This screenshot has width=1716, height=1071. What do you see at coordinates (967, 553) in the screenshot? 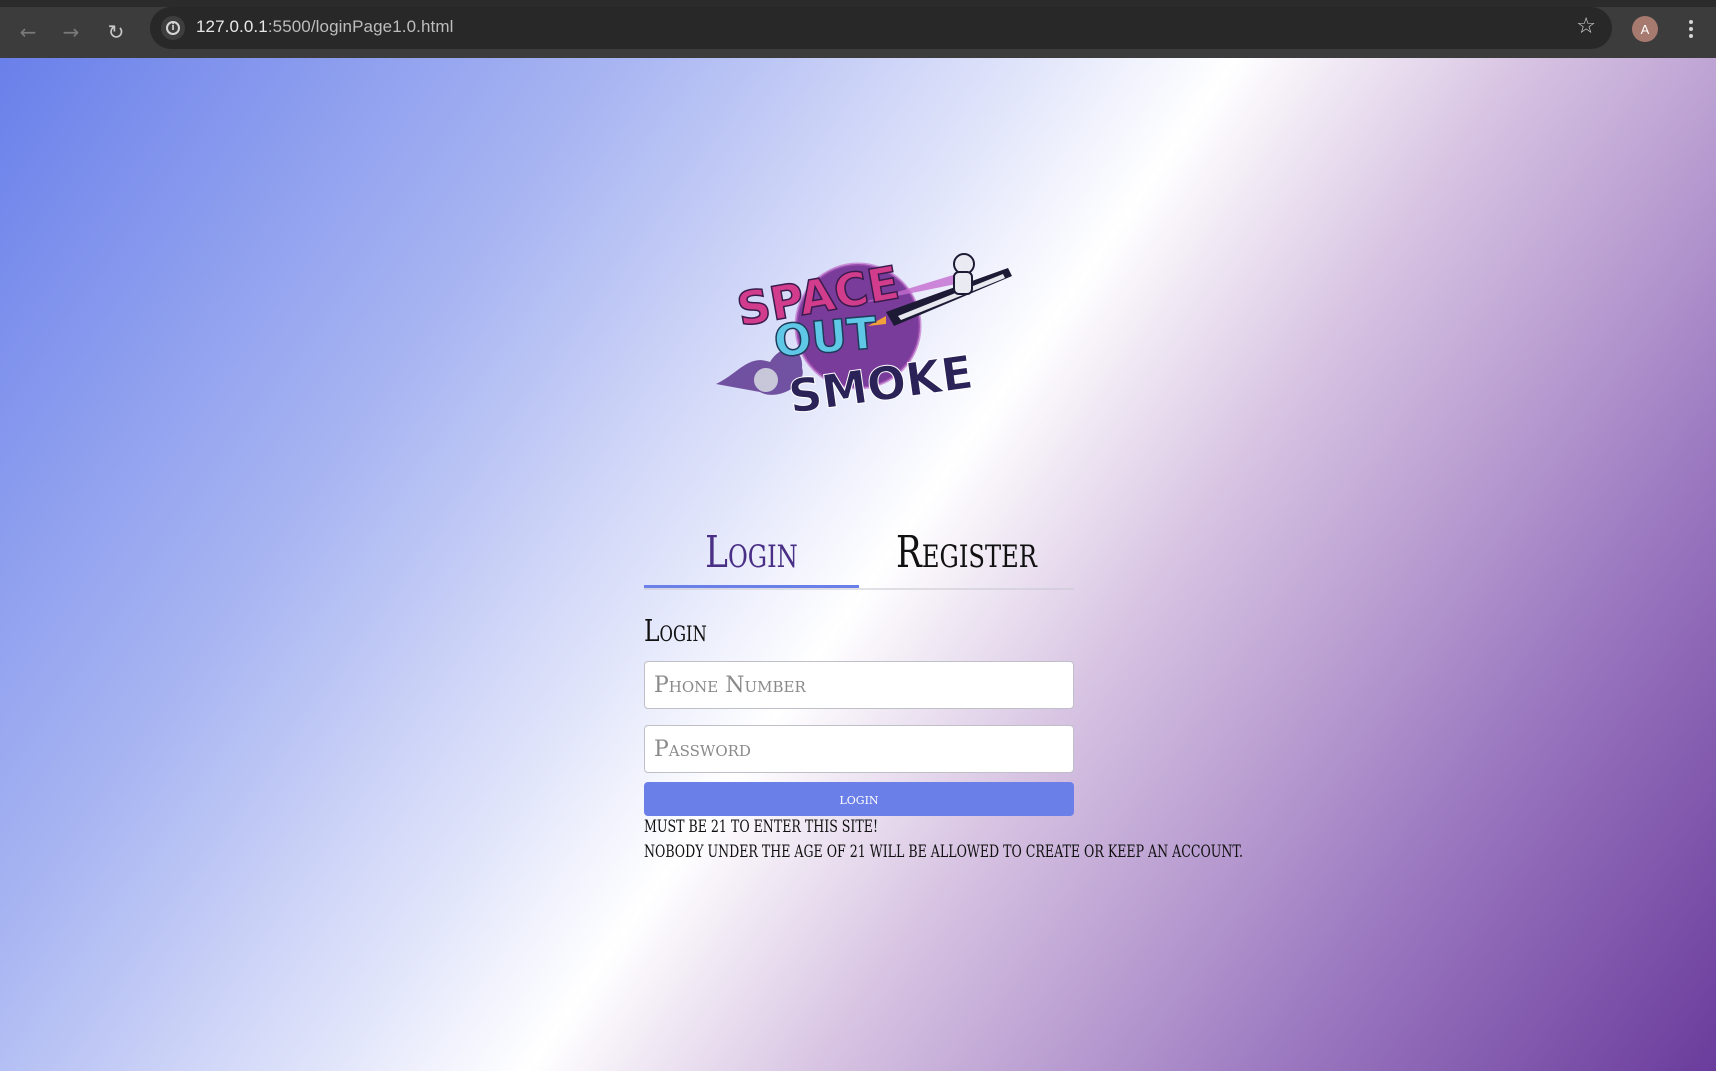
I see `tab-register: Register` at bounding box center [967, 553].